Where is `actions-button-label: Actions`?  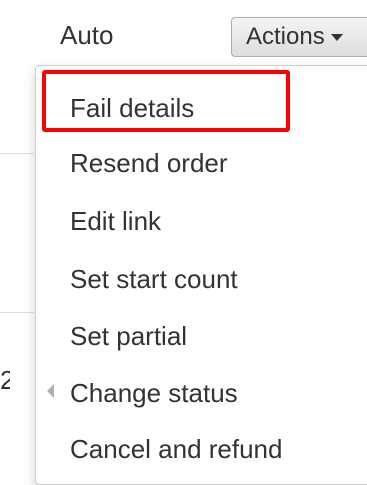 actions-button-label: Actions is located at coordinates (285, 36).